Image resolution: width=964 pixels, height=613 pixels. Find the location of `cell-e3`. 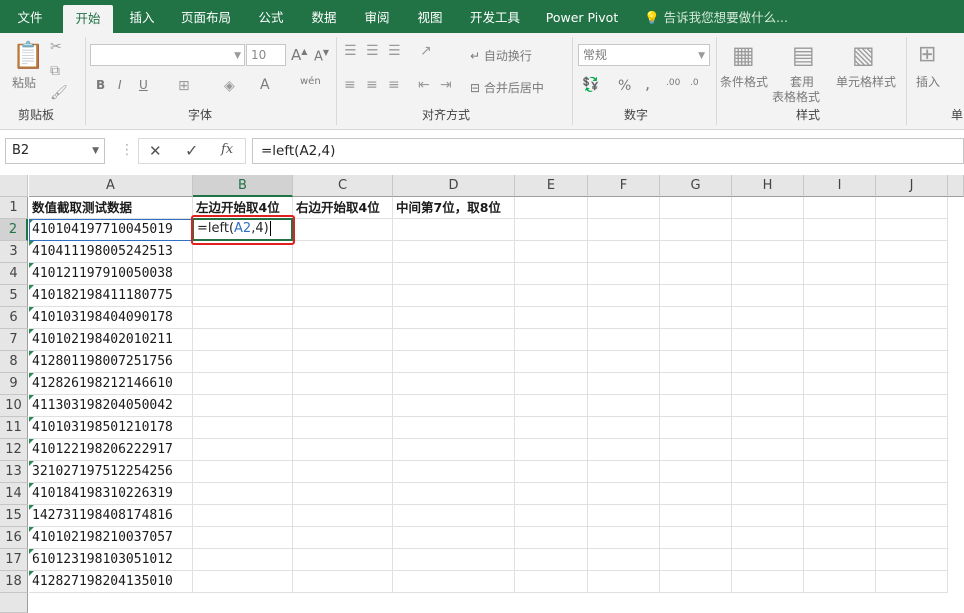

cell-e3 is located at coordinates (551, 252).